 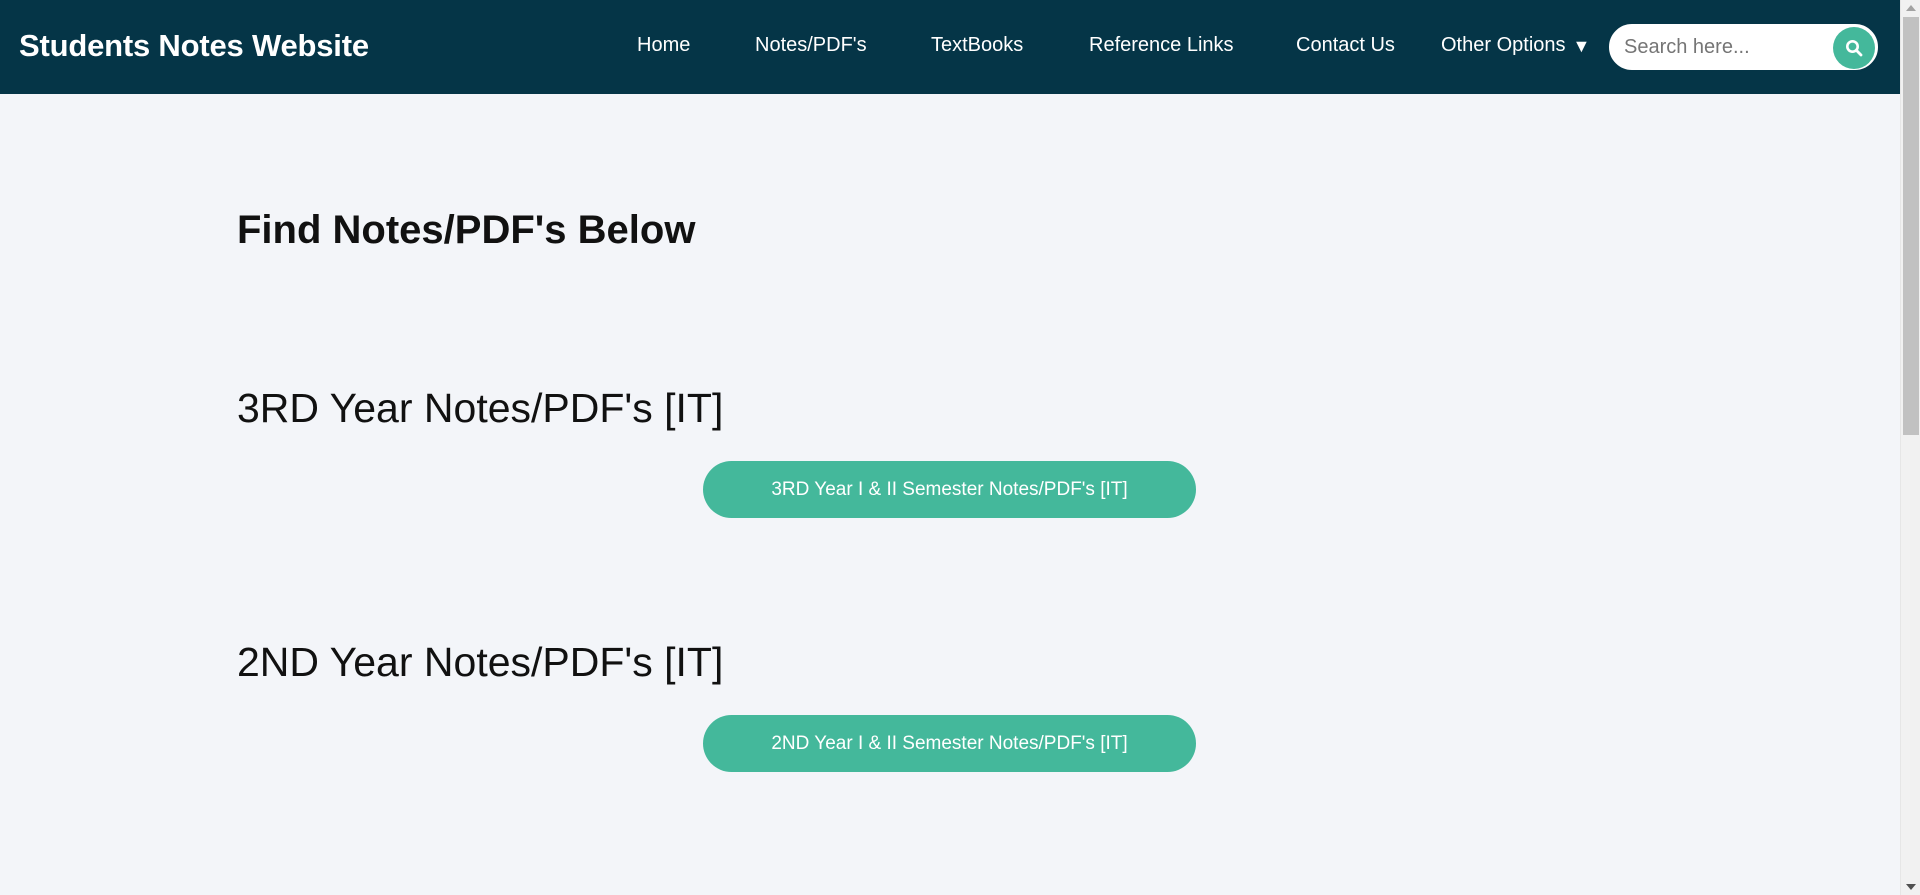 I want to click on vertical-scrollbar, so click(x=1910, y=447).